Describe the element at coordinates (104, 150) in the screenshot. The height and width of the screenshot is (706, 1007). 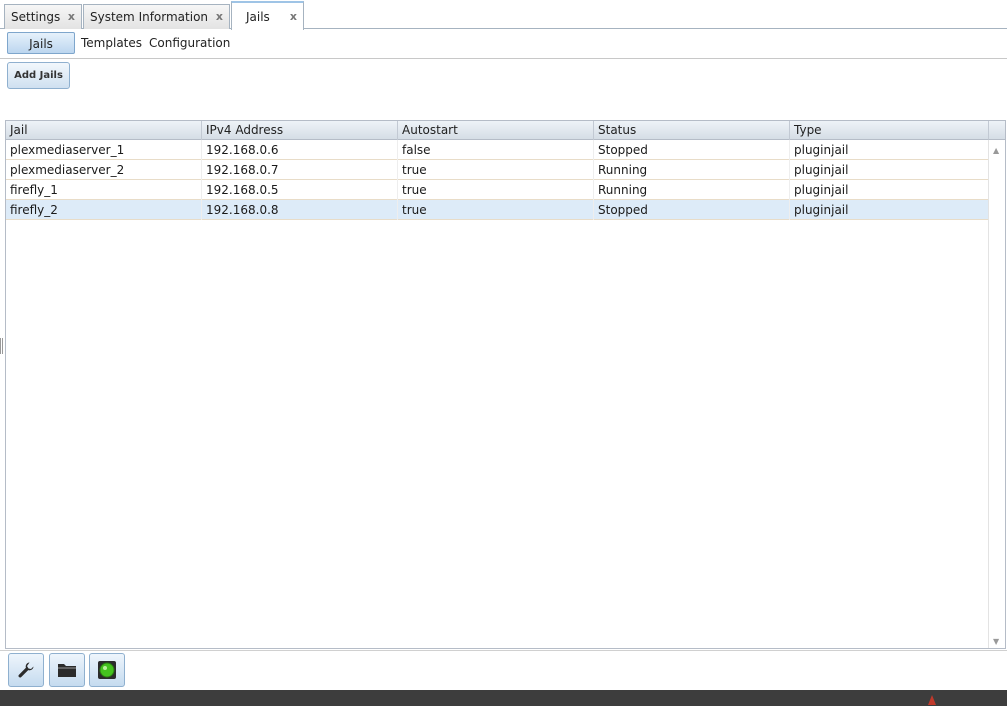
I see `cell-jail: plexmediaserver_1` at that location.